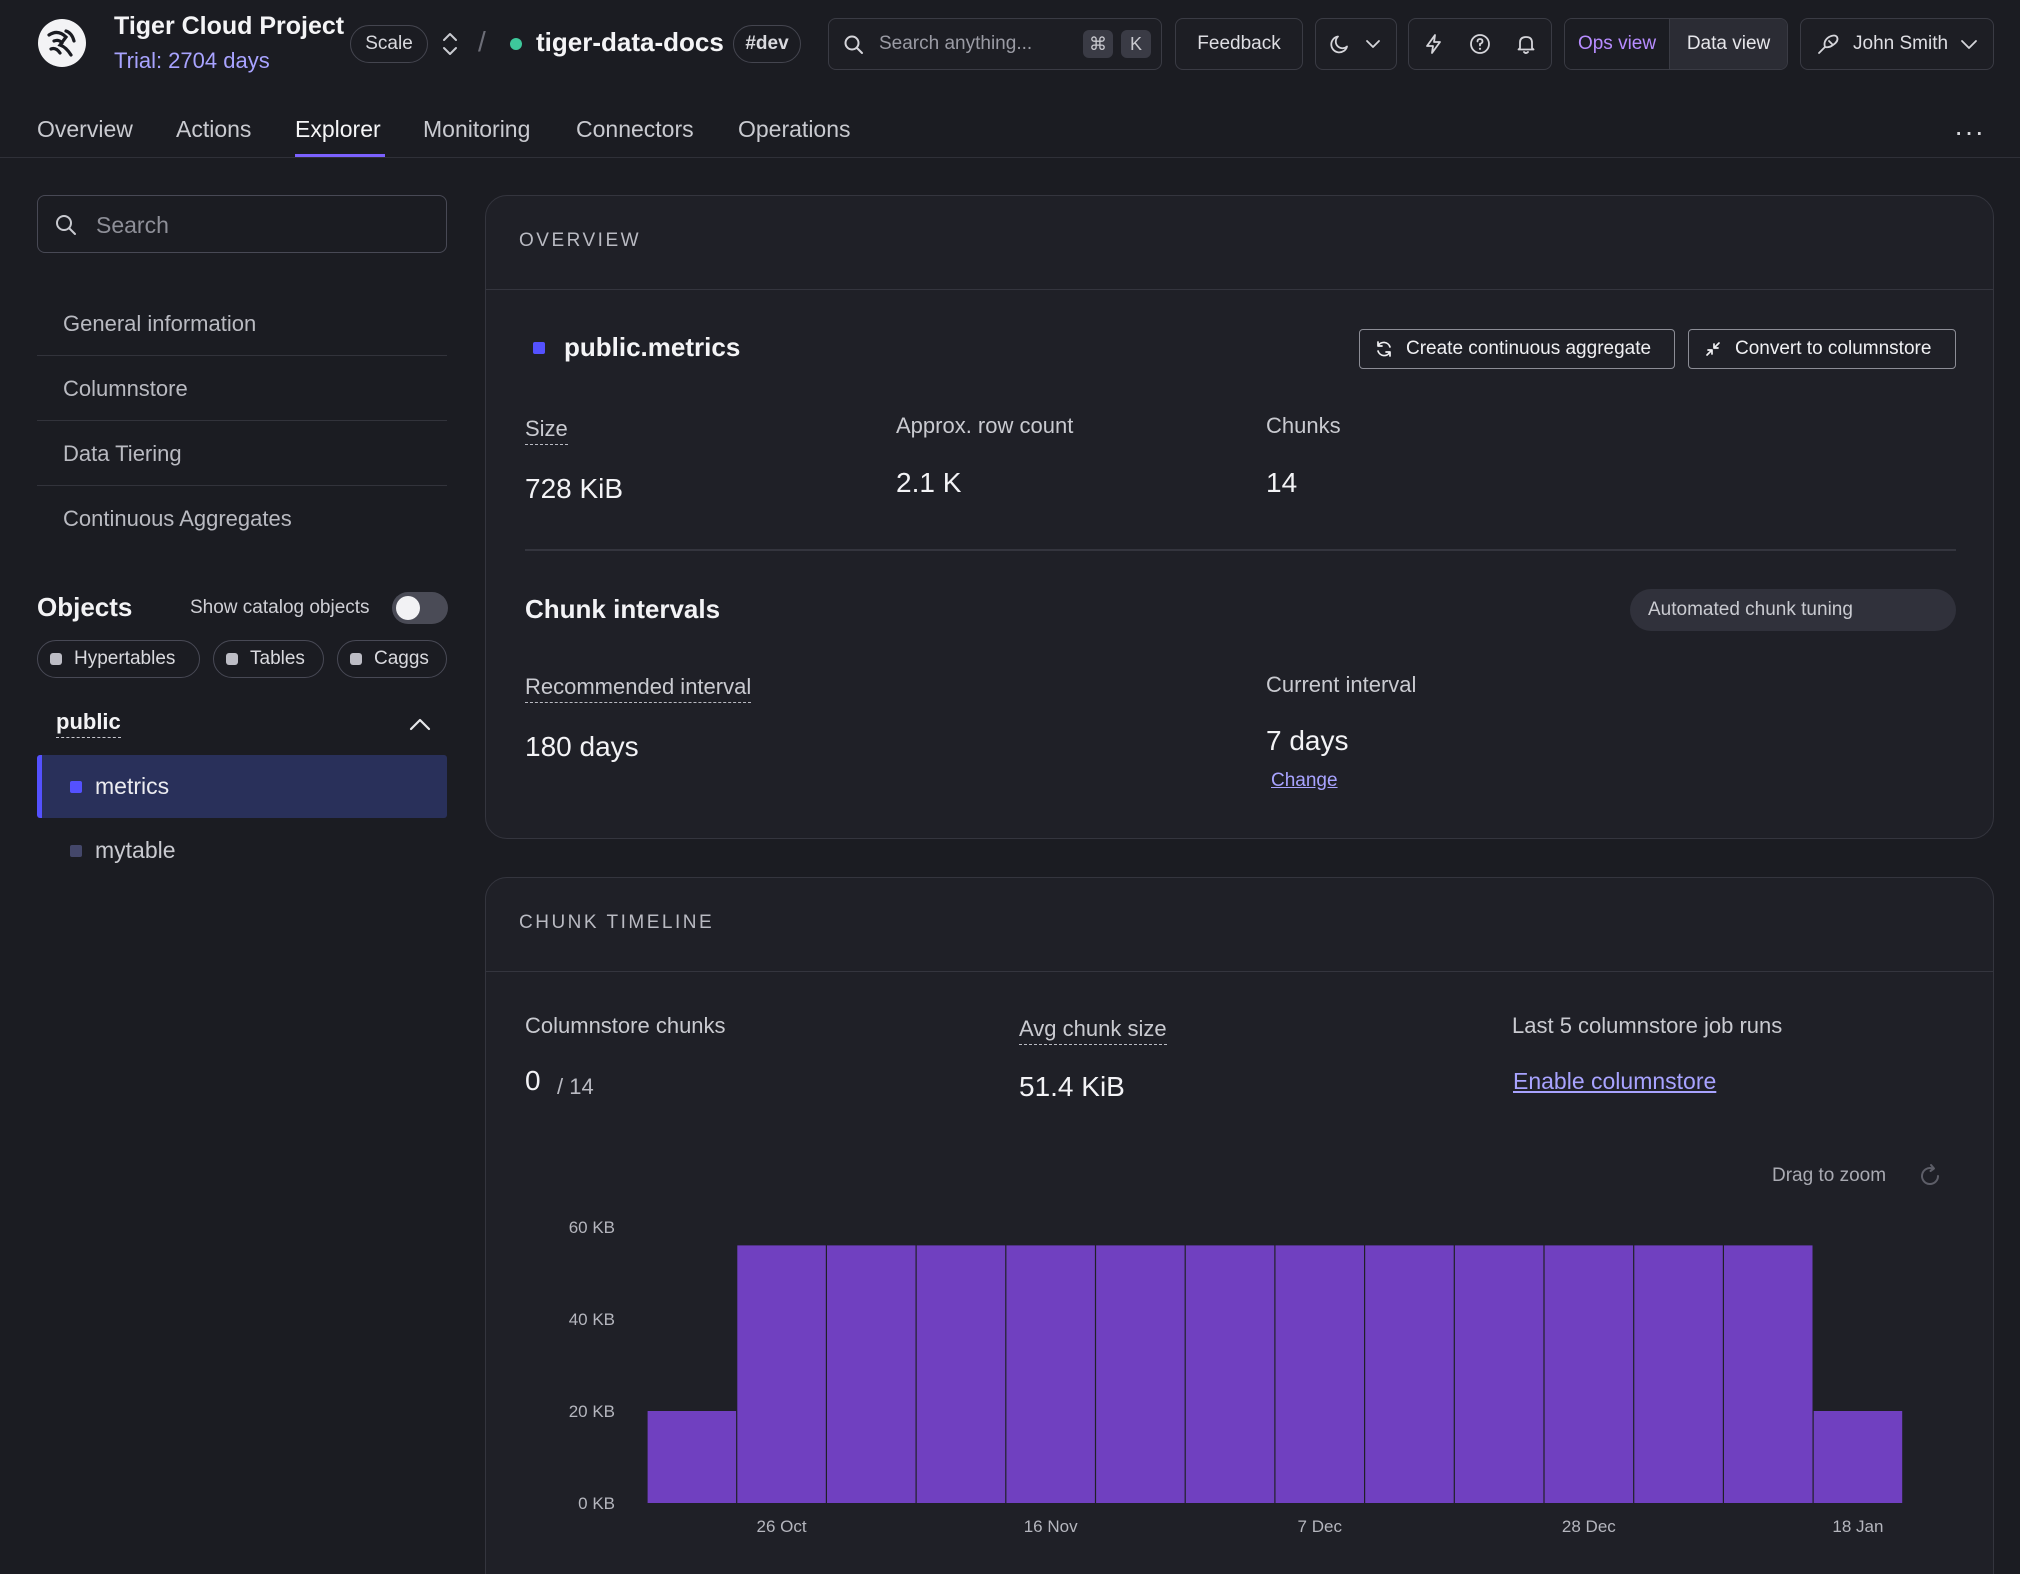  I want to click on moon-icon, so click(1339, 44).